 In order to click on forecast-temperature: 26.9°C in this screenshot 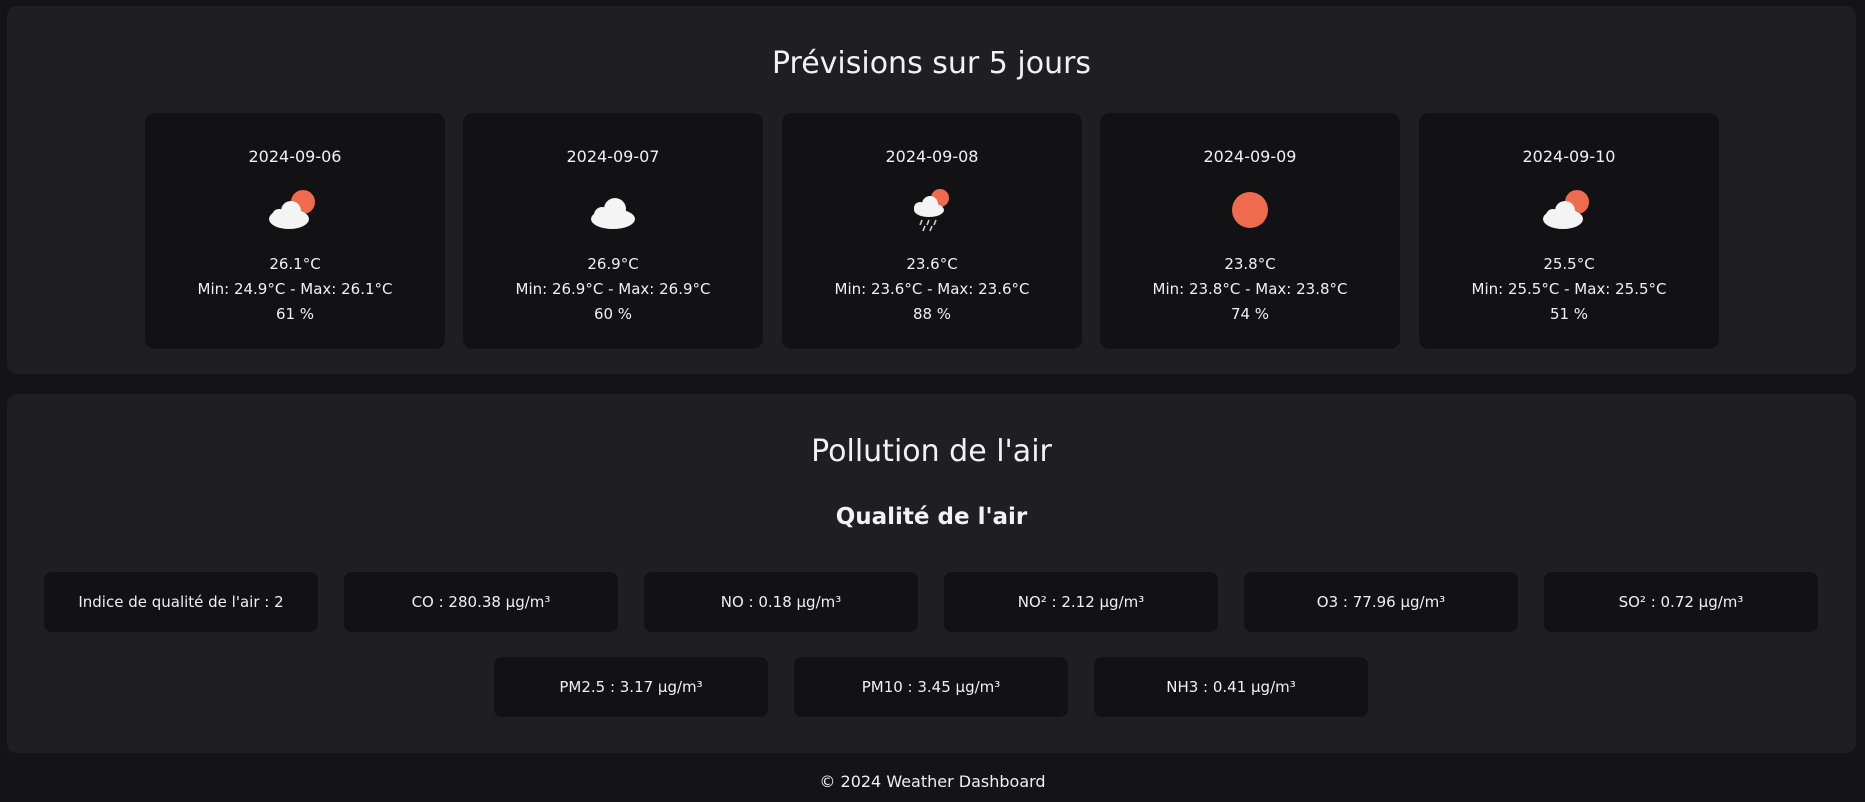, I will do `click(613, 264)`.